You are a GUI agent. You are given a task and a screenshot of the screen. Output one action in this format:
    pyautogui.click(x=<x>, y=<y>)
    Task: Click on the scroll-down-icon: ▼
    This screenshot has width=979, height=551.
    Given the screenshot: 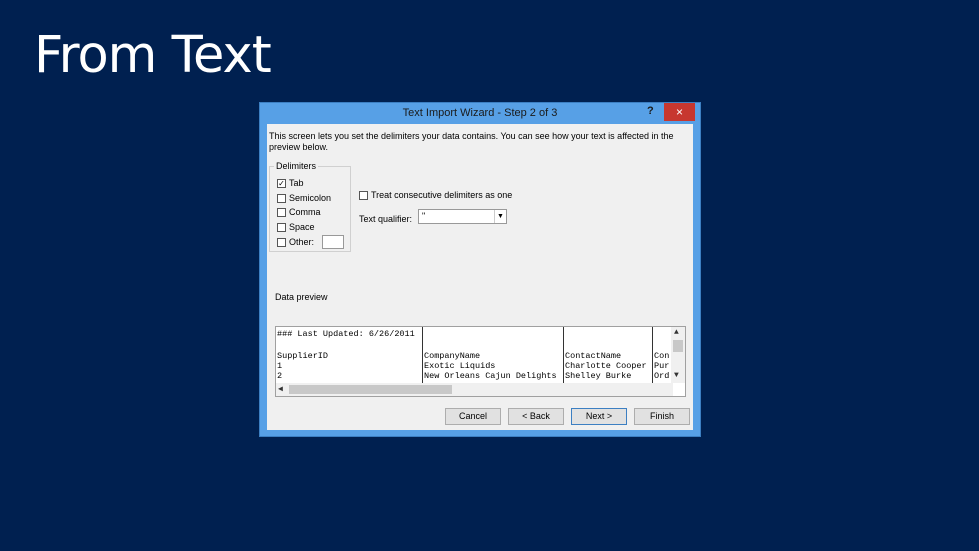 What is the action you would take?
    pyautogui.click(x=676, y=375)
    